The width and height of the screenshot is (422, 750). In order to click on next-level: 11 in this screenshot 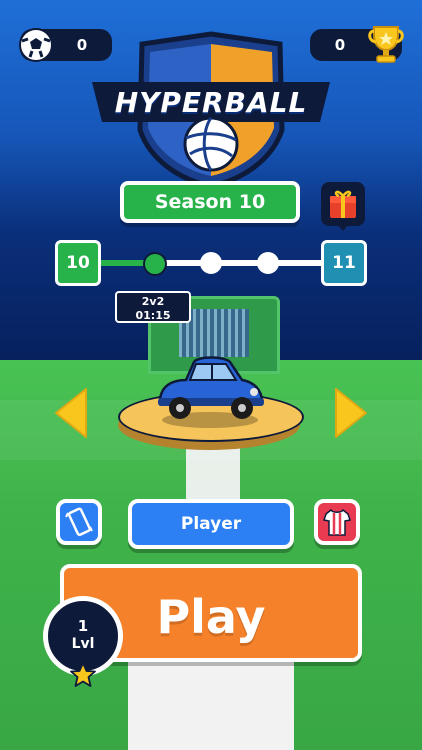, I will do `click(344, 263)`.